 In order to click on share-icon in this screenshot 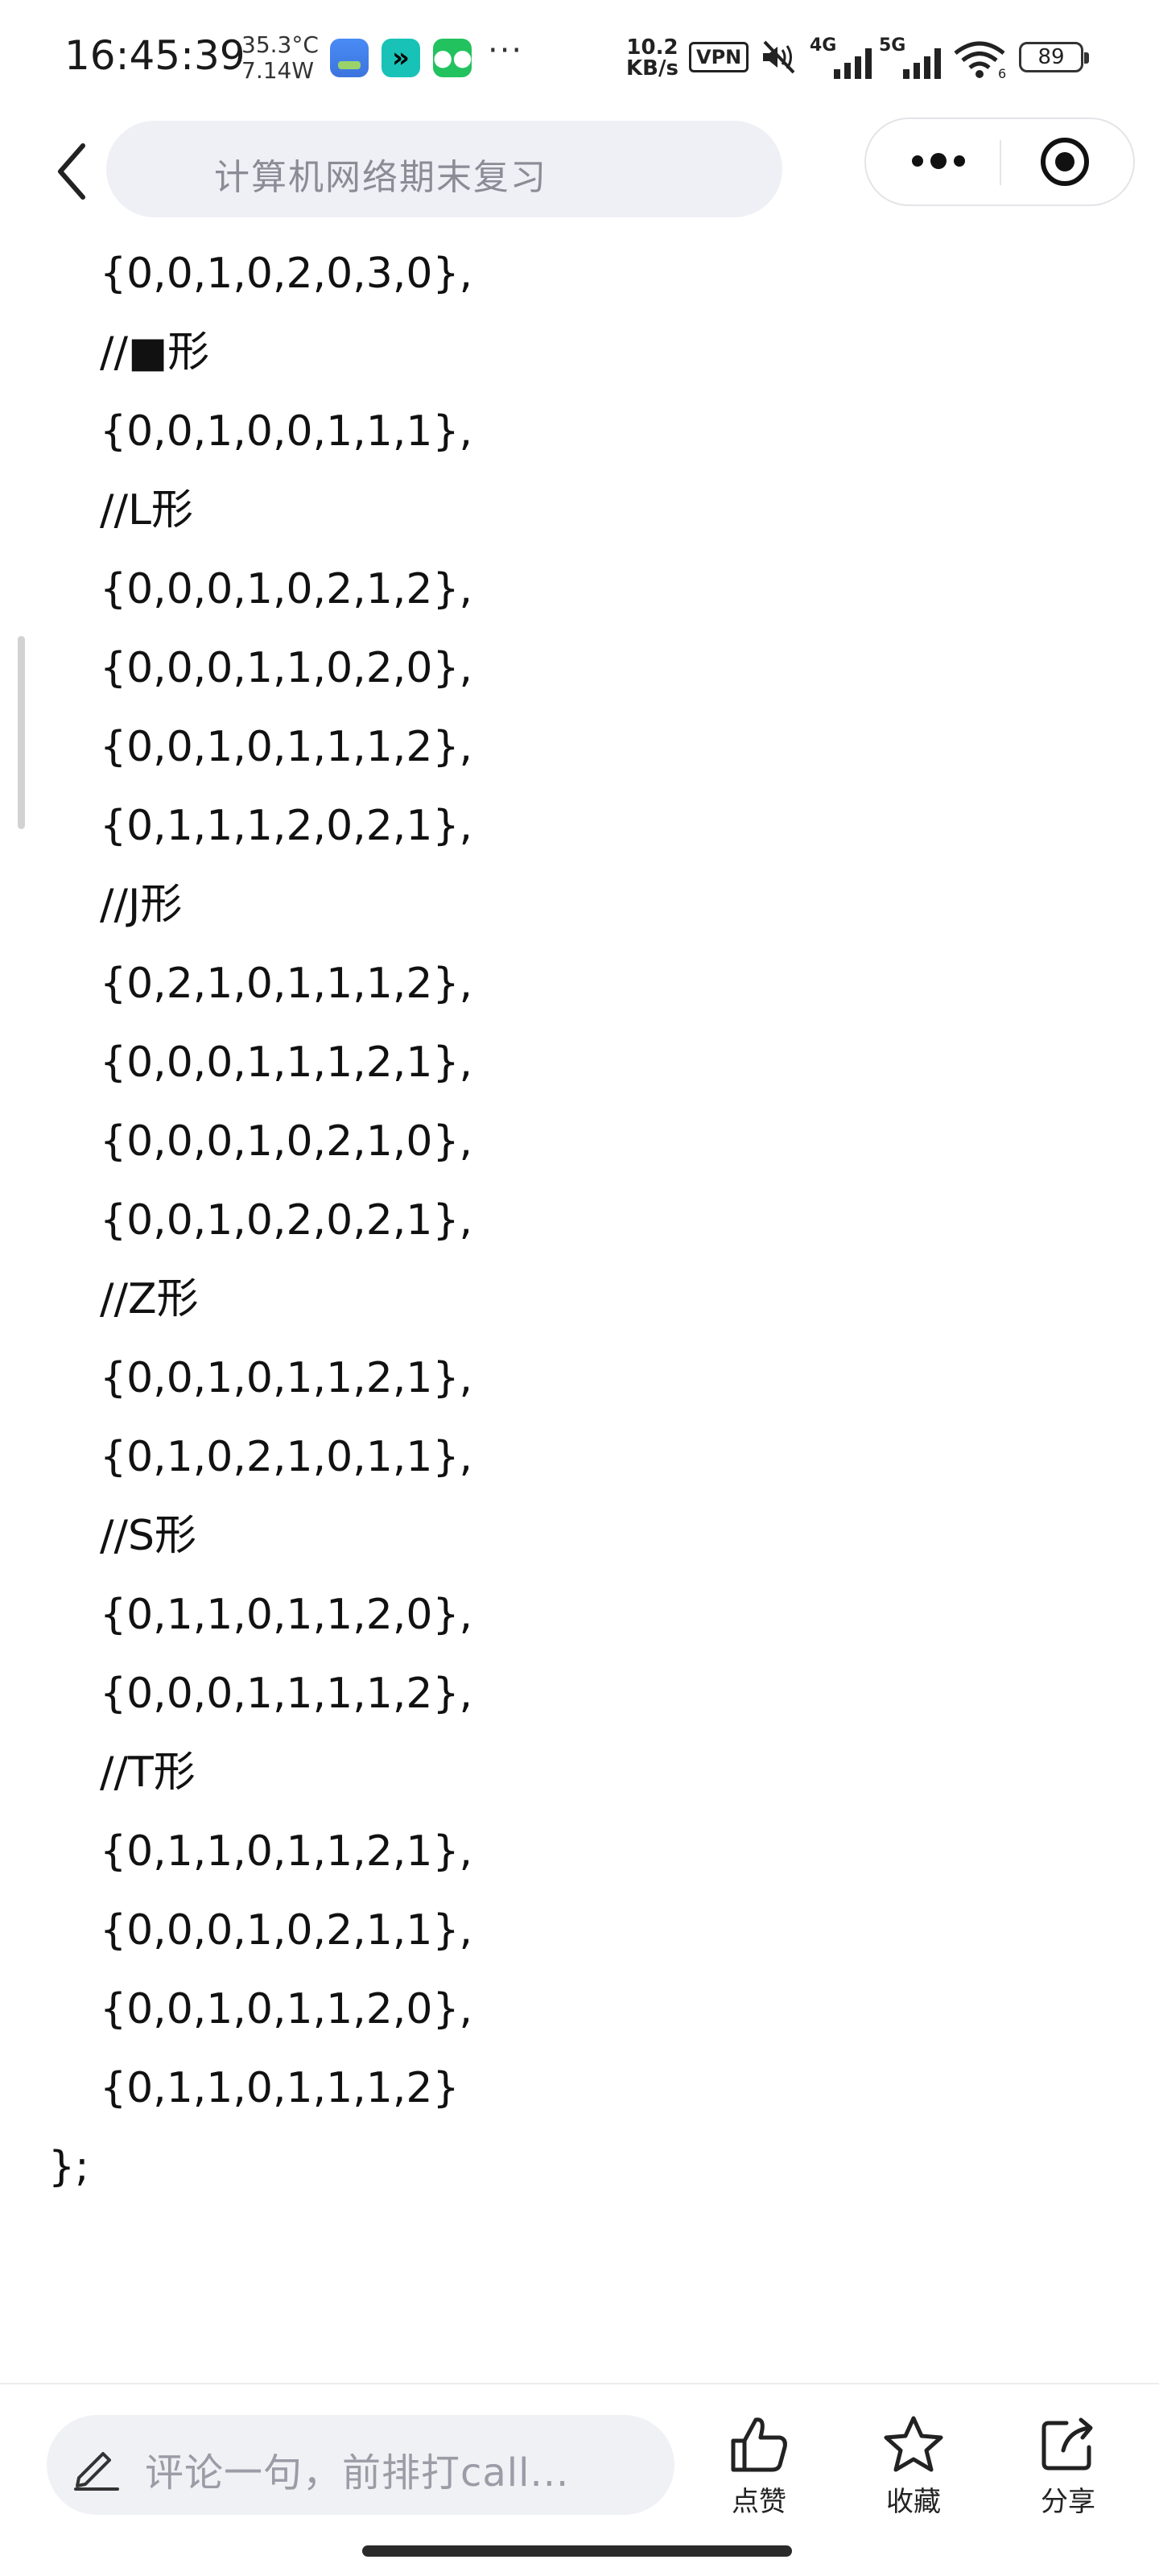, I will do `click(1067, 2444)`.